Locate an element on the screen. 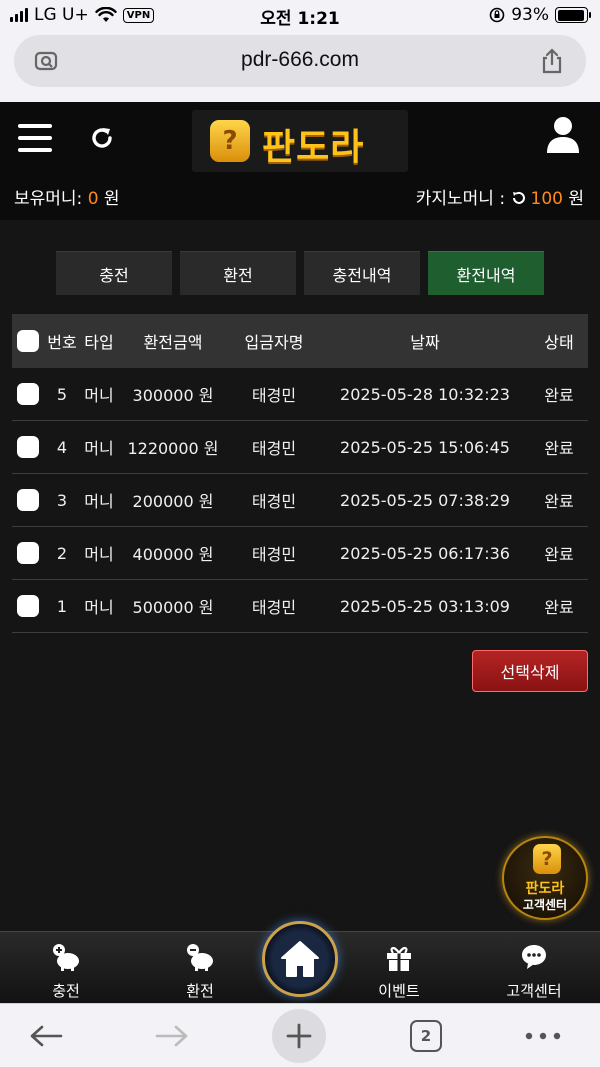  wallet-label: 보유머니: is located at coordinates (51, 199).